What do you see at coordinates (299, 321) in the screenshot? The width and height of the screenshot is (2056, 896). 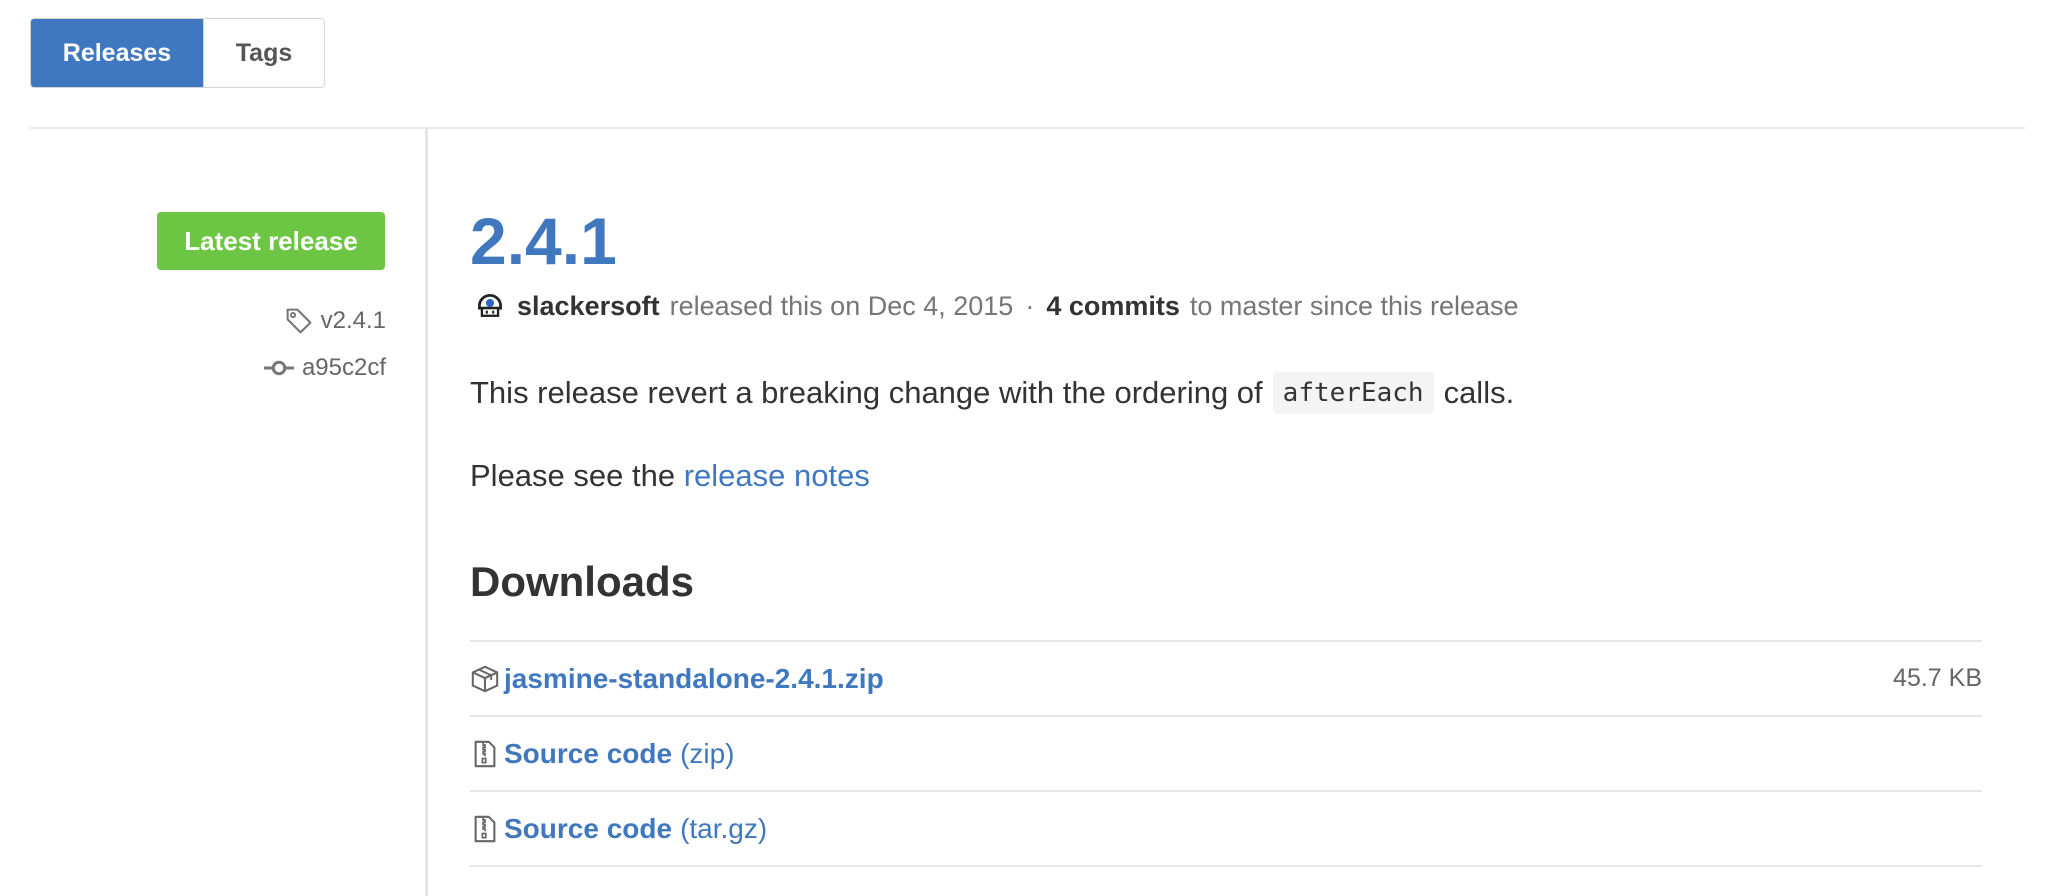 I see `tag-icon` at bounding box center [299, 321].